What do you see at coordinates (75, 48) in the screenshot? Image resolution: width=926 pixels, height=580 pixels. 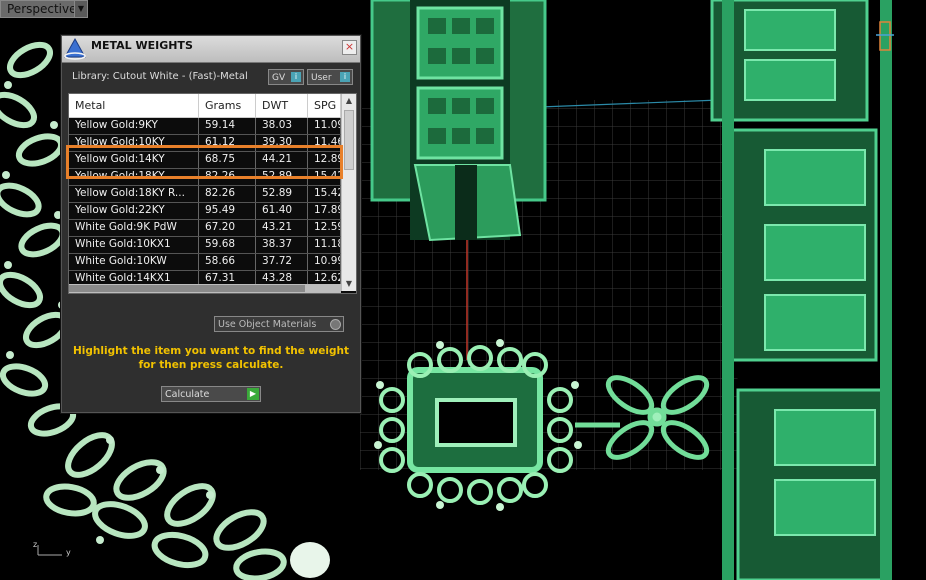 I see `app-logo-icon` at bounding box center [75, 48].